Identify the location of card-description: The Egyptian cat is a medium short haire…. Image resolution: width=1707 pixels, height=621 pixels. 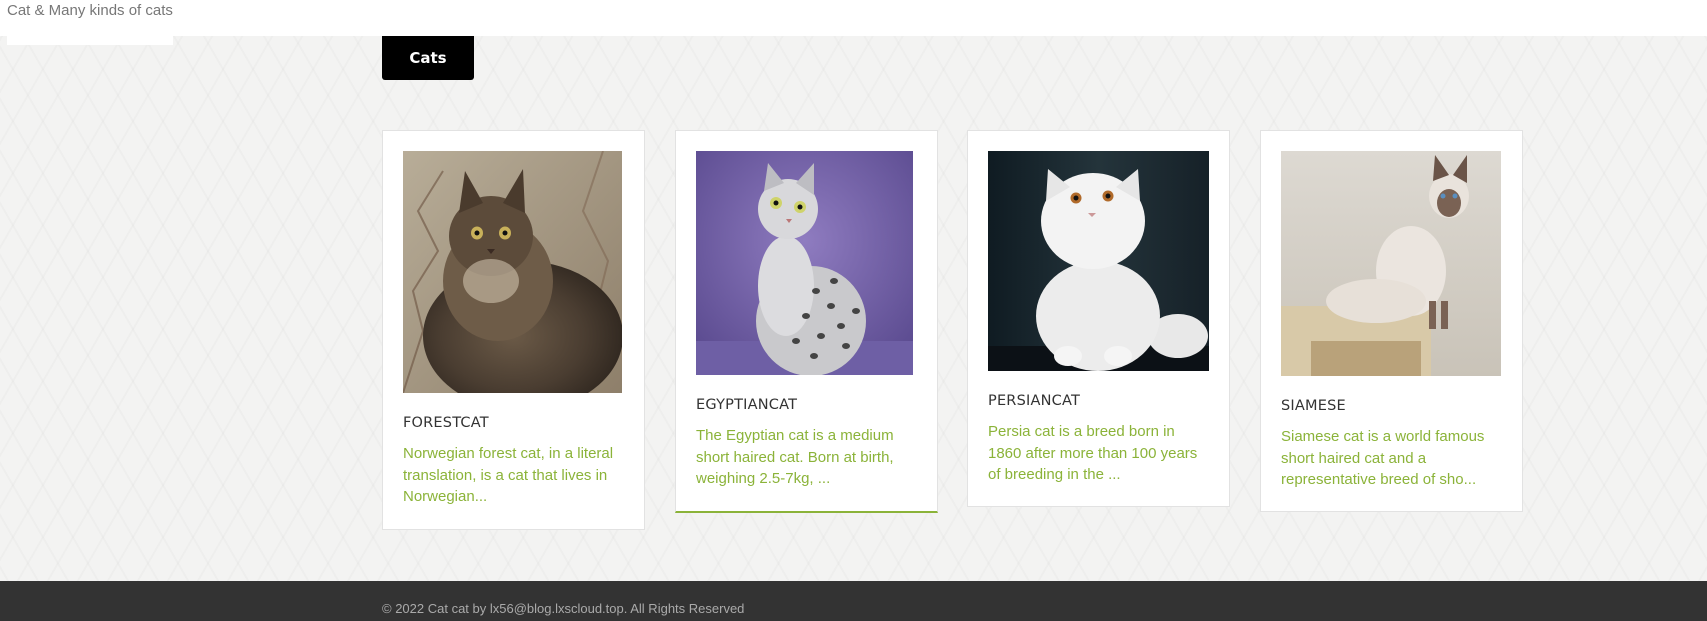
(795, 457).